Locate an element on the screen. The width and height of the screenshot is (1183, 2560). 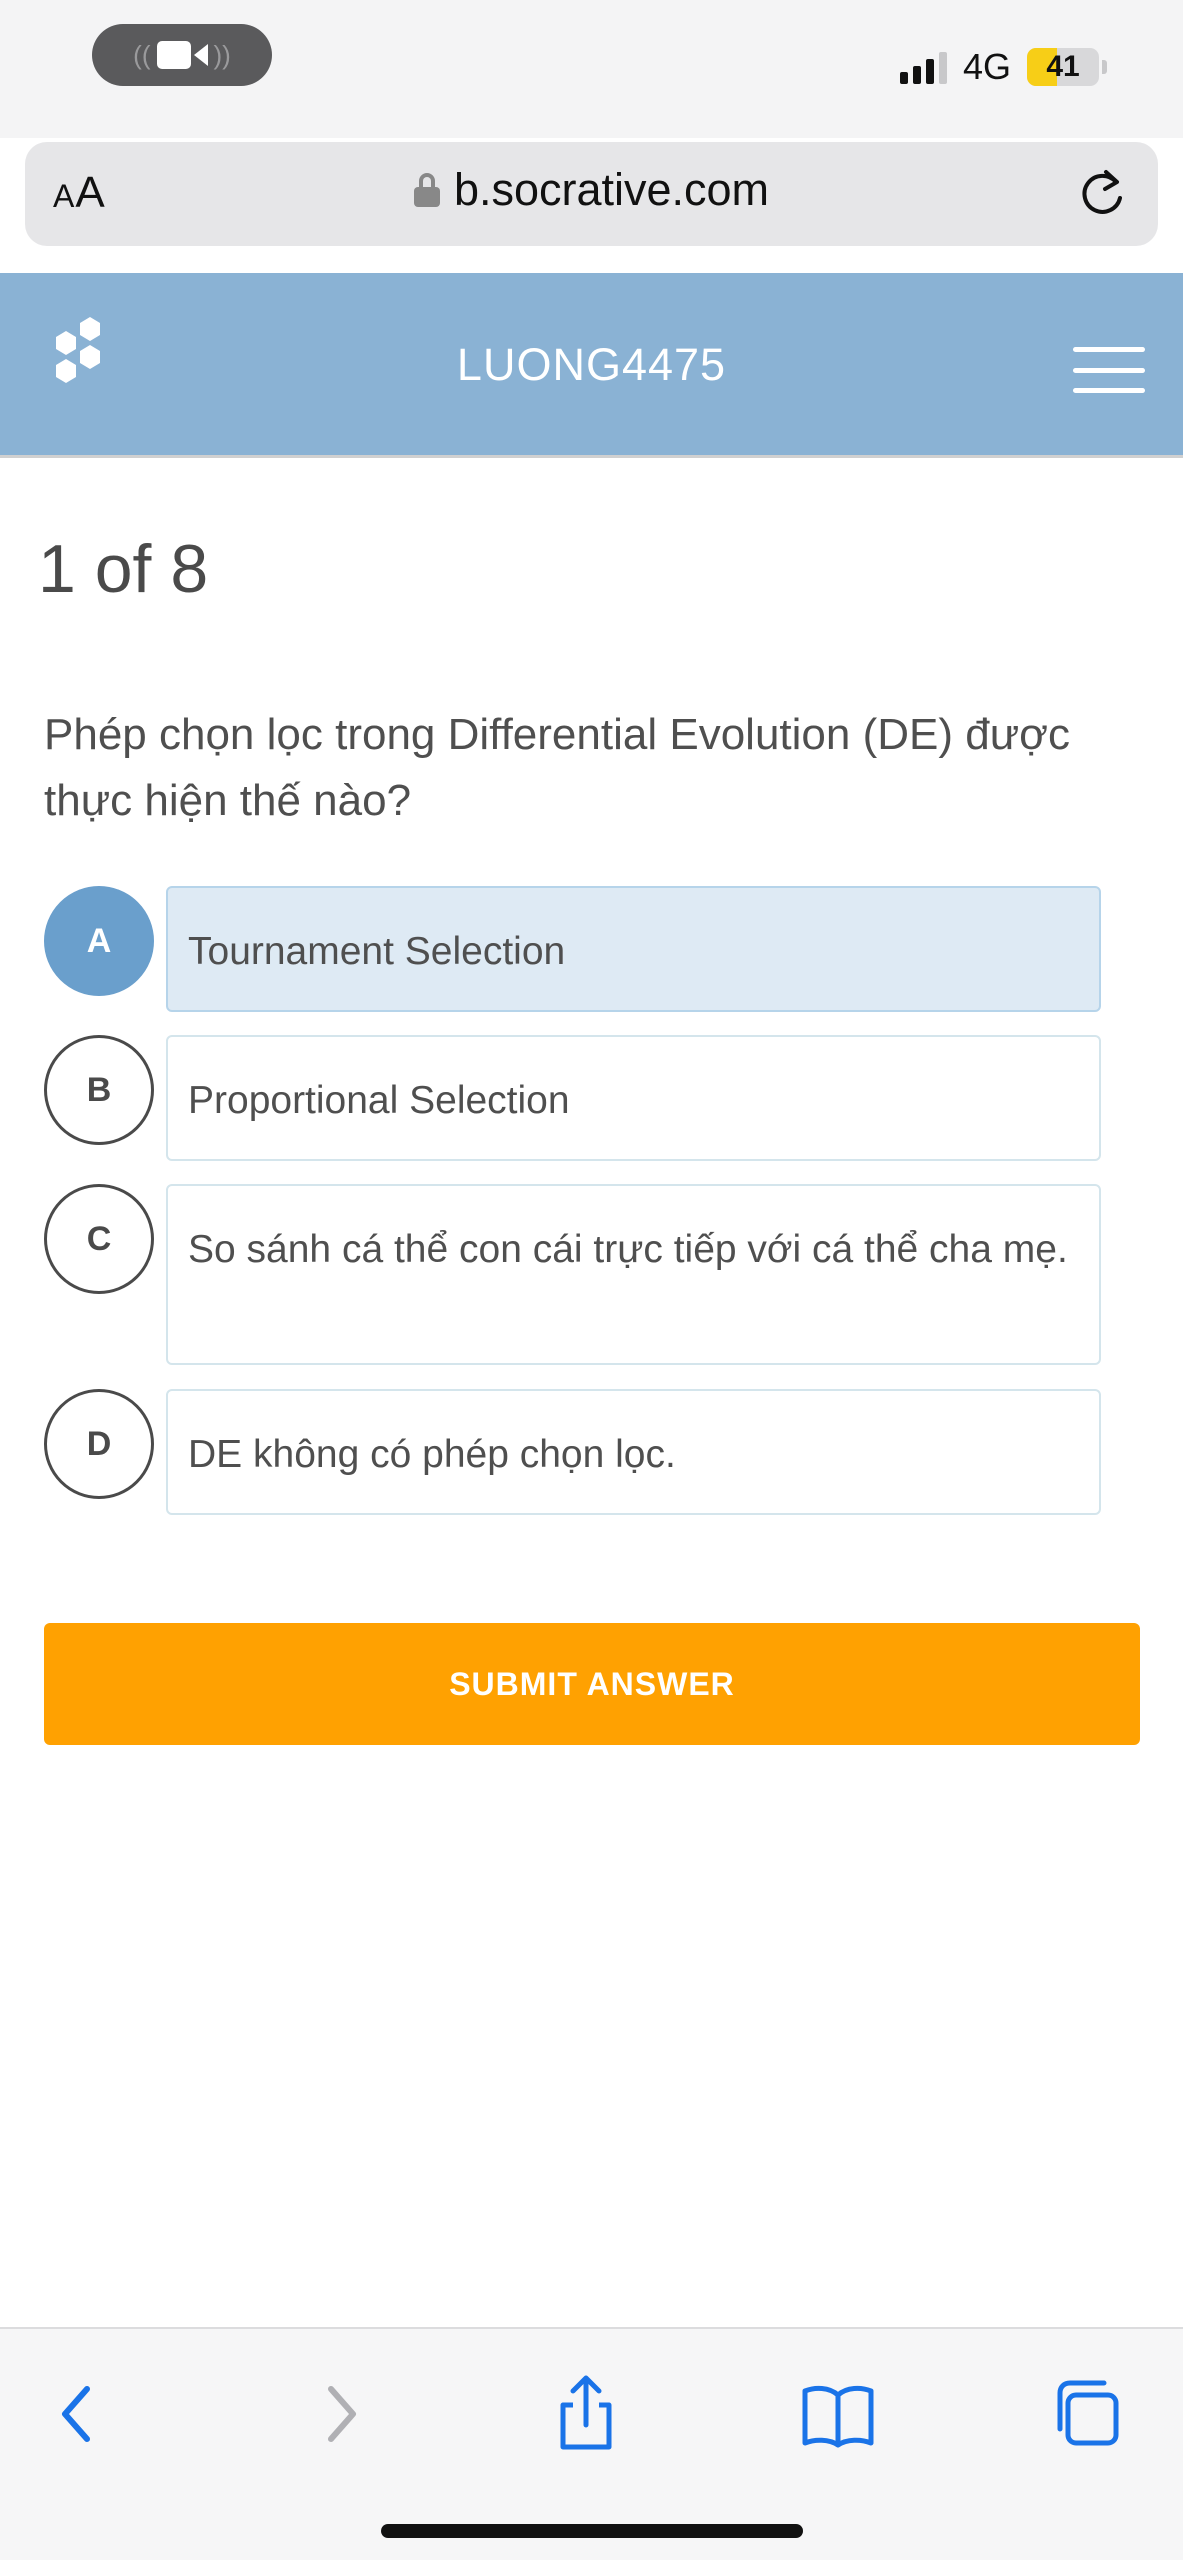
share-icon is located at coordinates (586, 2414).